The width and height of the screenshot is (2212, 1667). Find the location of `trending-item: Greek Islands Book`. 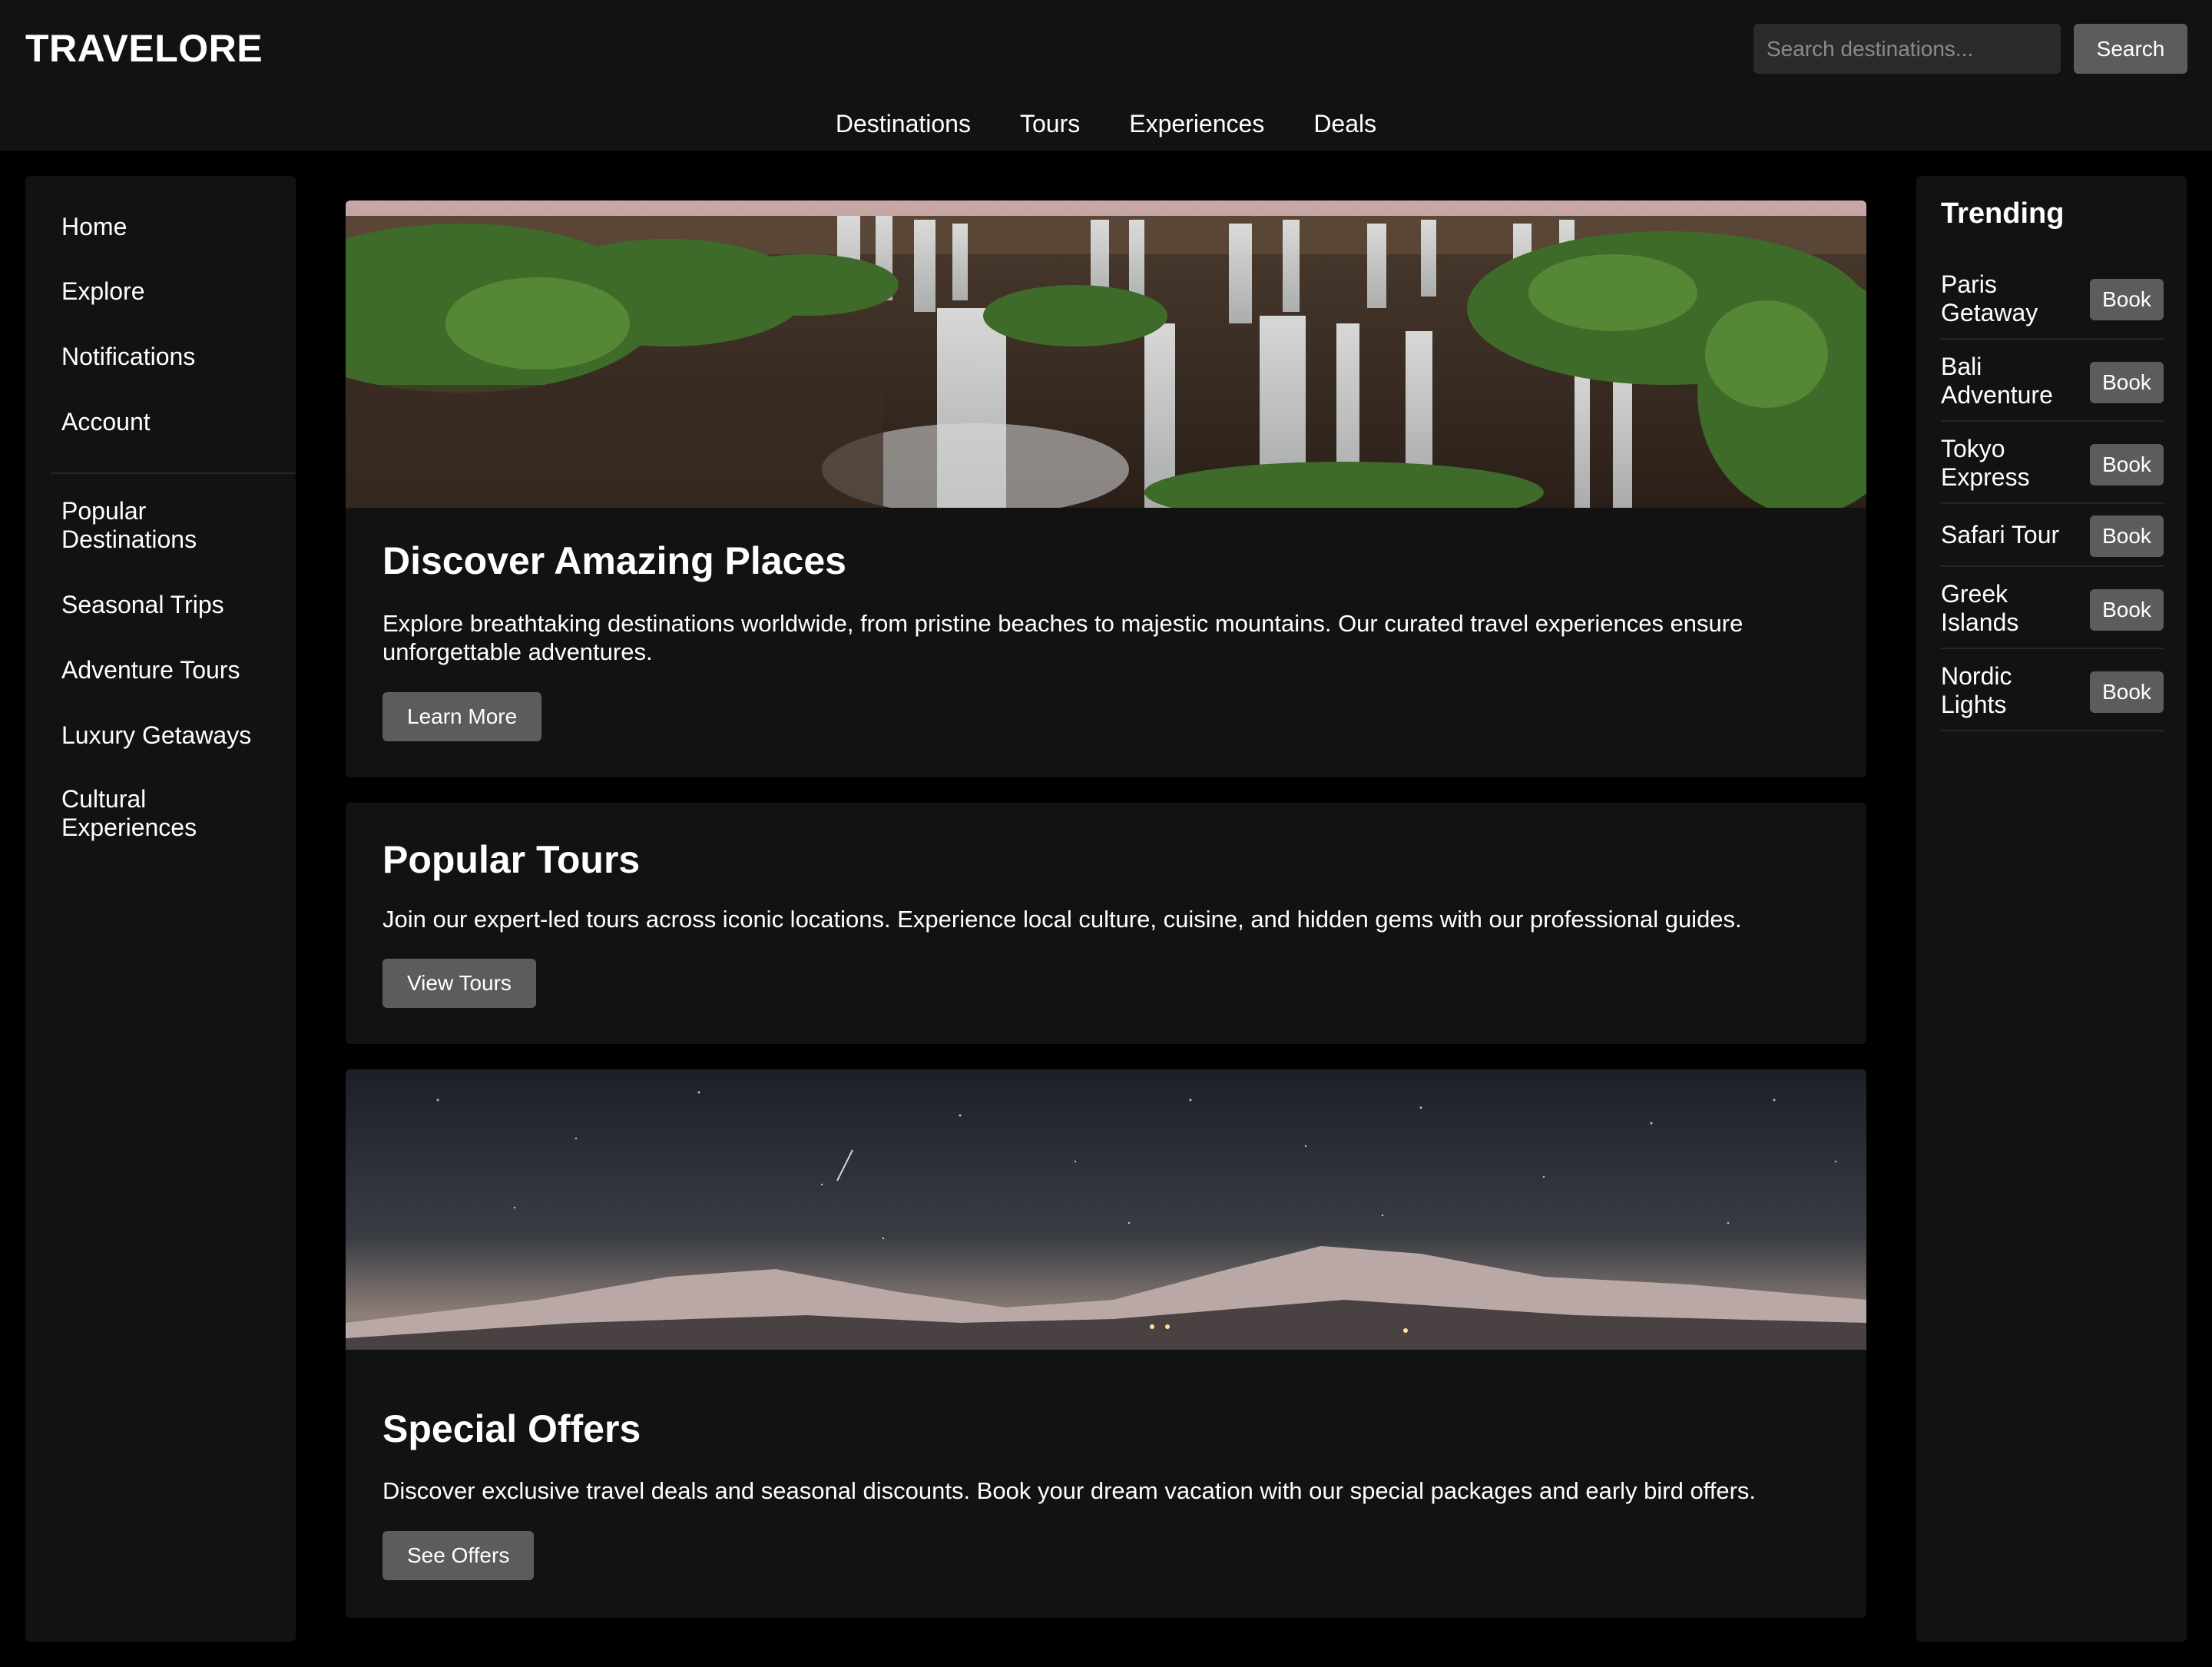

trending-item: Greek Islands Book is located at coordinates (2052, 608).